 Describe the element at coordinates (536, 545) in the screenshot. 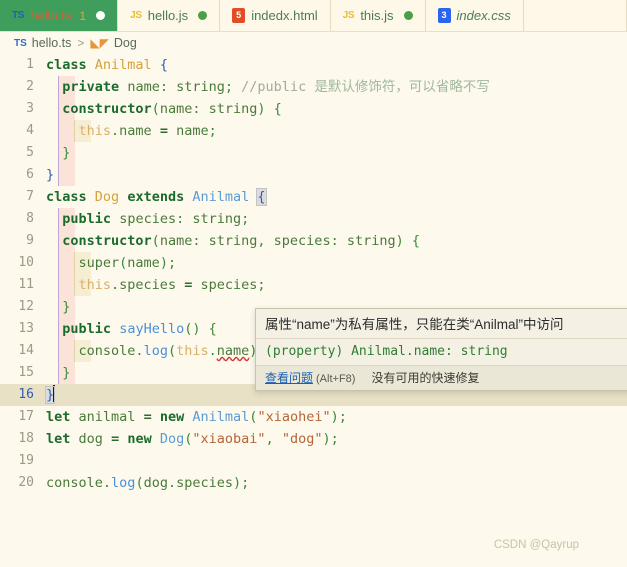

I see `watermark: CSDN @Qayrup` at that location.